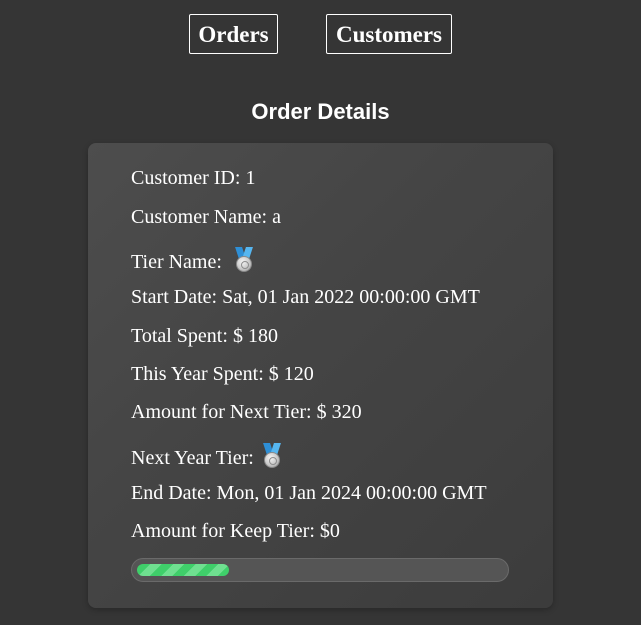 The width and height of the screenshot is (641, 625). I want to click on next-year-tier-row: Next Year Tier:, so click(207, 456).